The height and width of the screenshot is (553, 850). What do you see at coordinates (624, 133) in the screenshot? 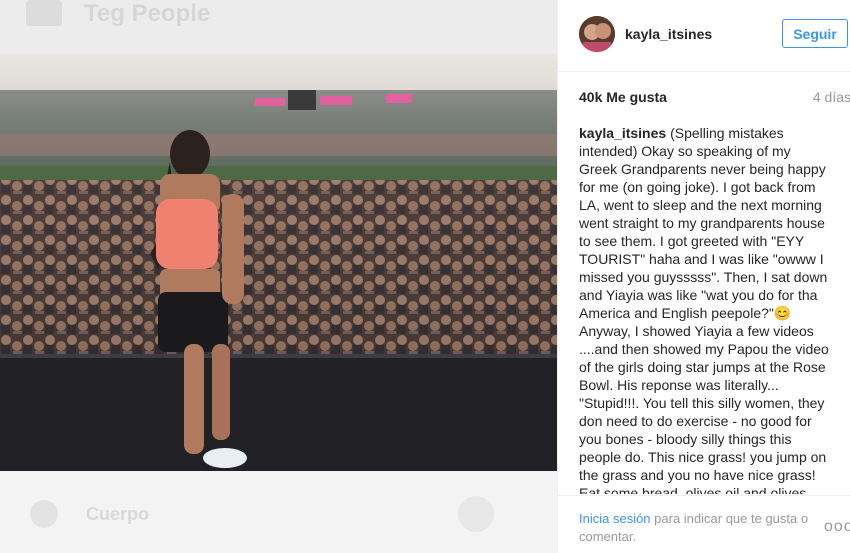
I see `caption-username: kayla_itsines` at bounding box center [624, 133].